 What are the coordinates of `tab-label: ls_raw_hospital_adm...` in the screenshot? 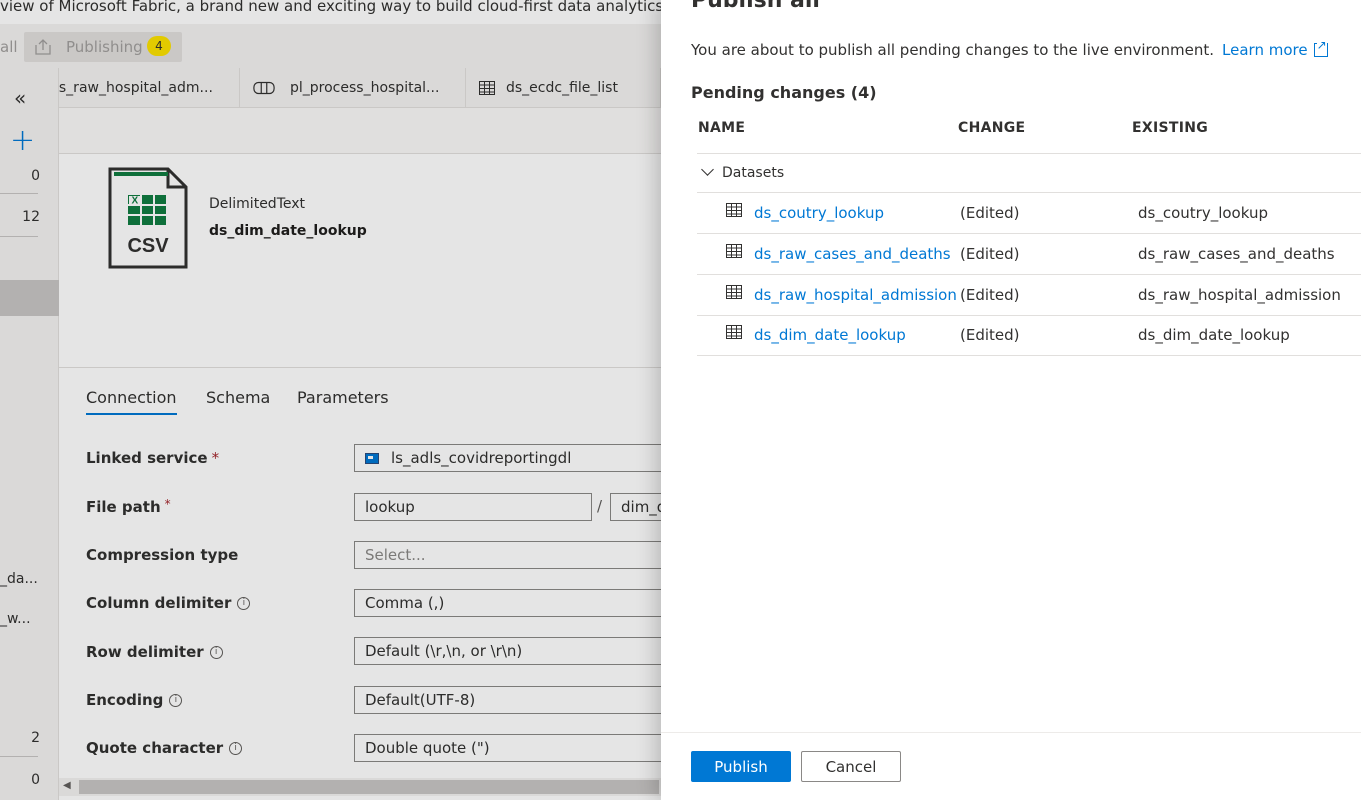 It's located at (136, 88).